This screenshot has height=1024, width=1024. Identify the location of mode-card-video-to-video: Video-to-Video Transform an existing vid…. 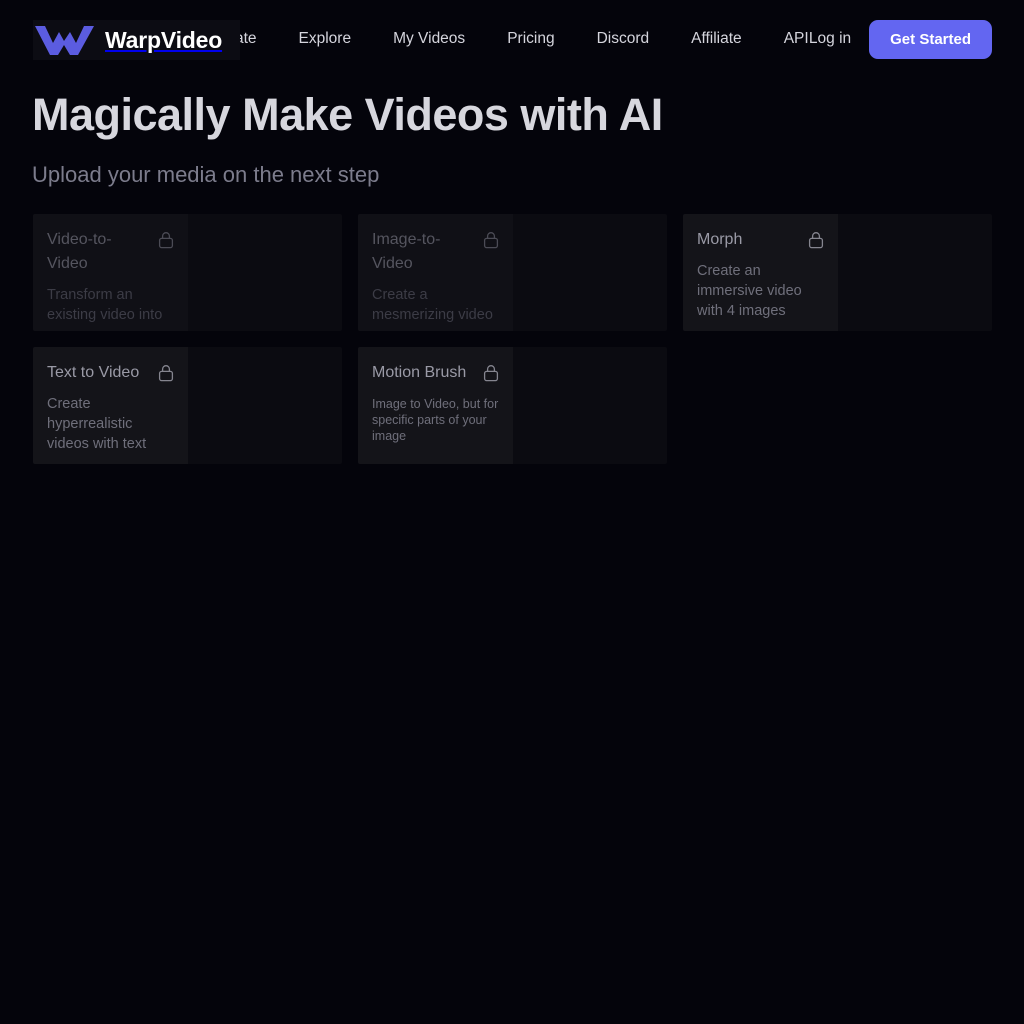
(187, 272).